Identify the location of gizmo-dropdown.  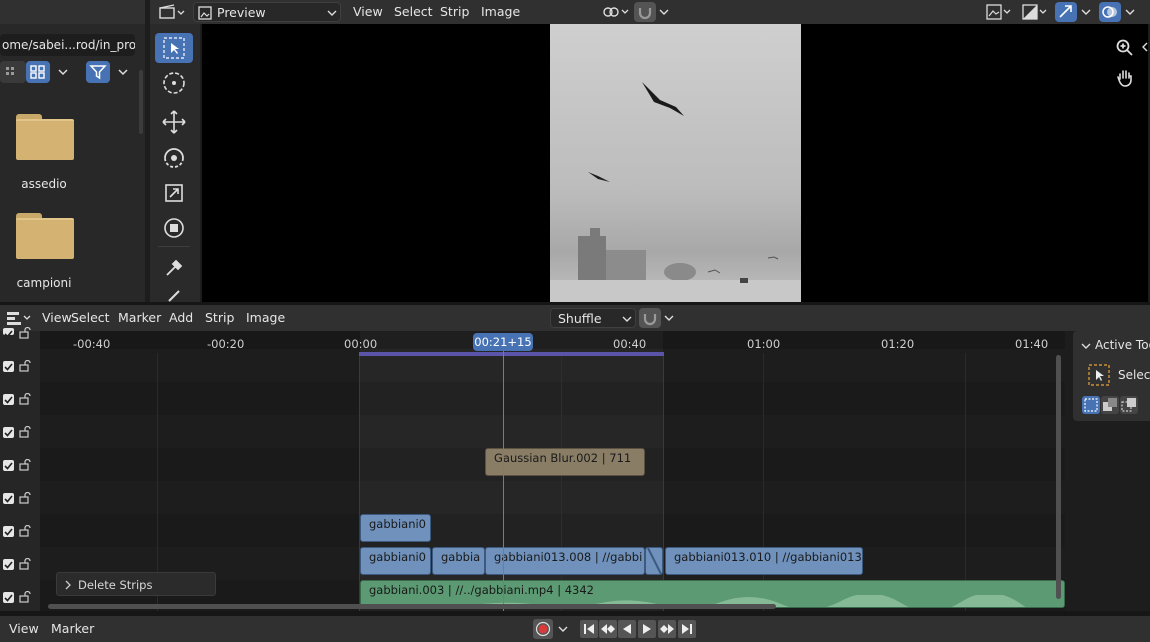
(1086, 12).